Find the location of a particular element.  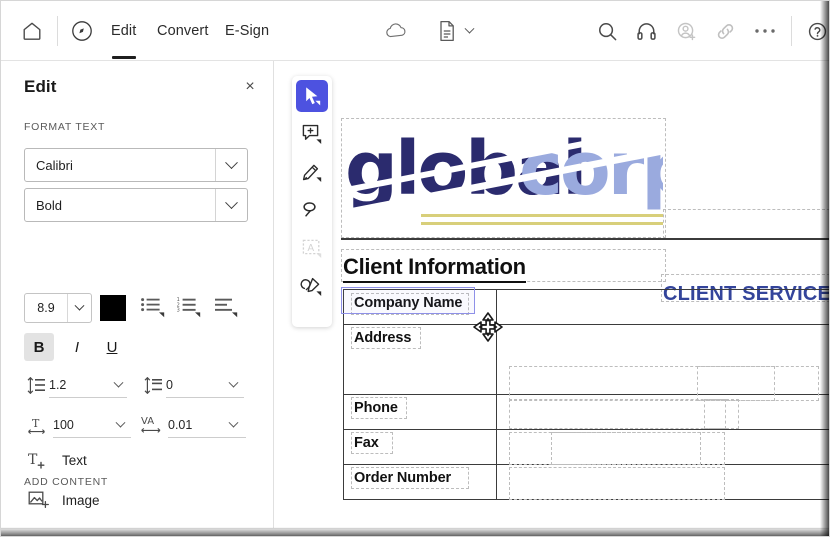

add-text-button: T Text is located at coordinates (128, 460).